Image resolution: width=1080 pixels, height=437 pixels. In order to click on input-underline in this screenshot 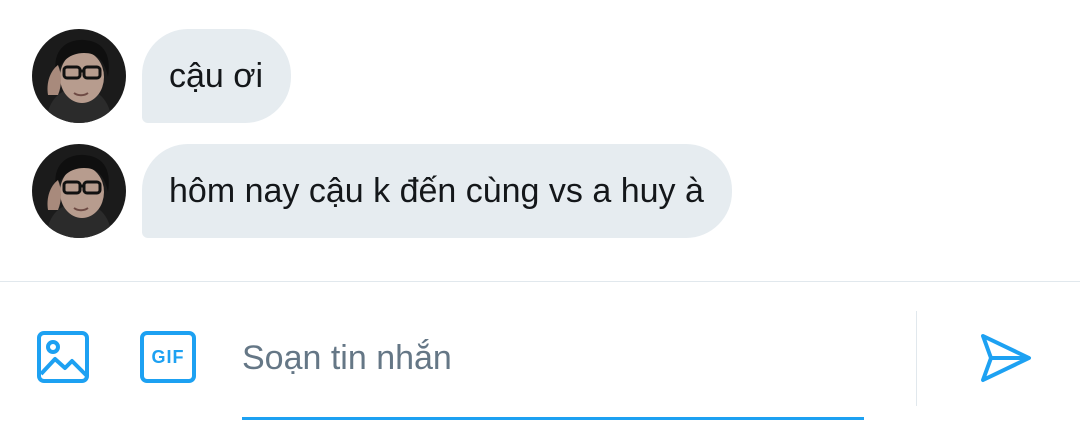, I will do `click(553, 418)`.